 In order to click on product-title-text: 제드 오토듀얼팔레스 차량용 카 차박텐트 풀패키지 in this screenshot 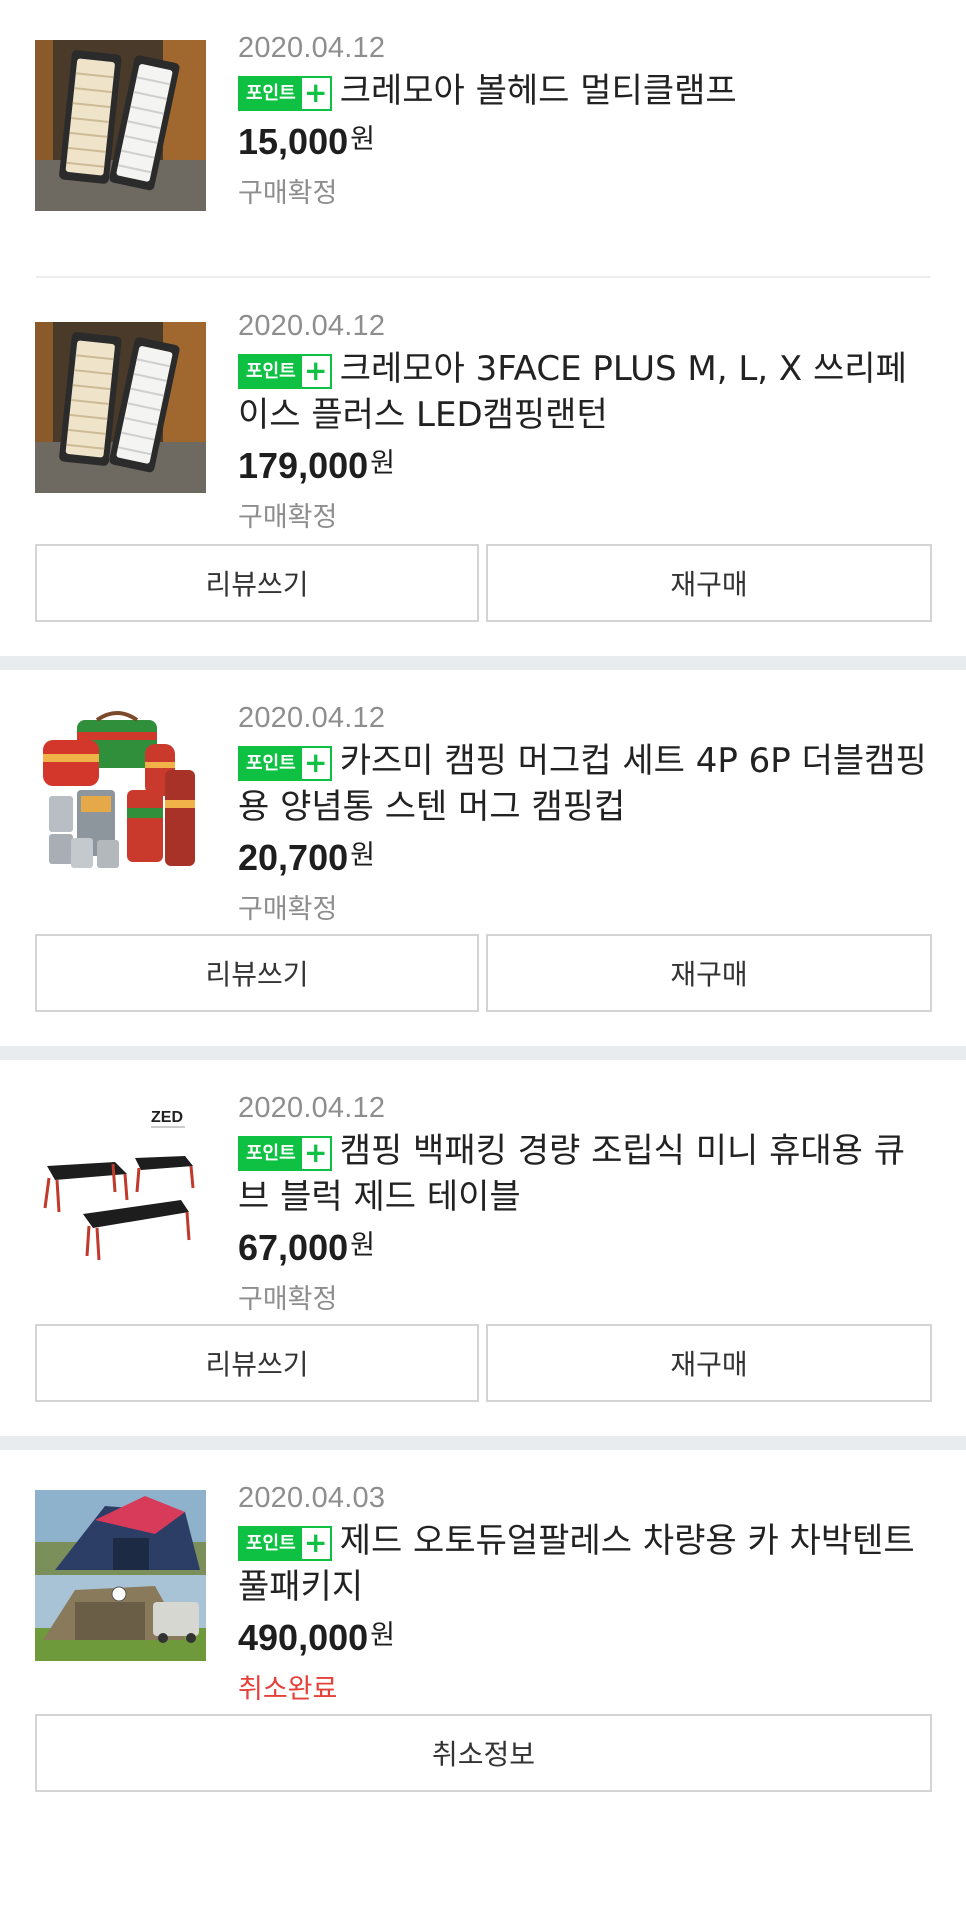, I will do `click(576, 1564)`.